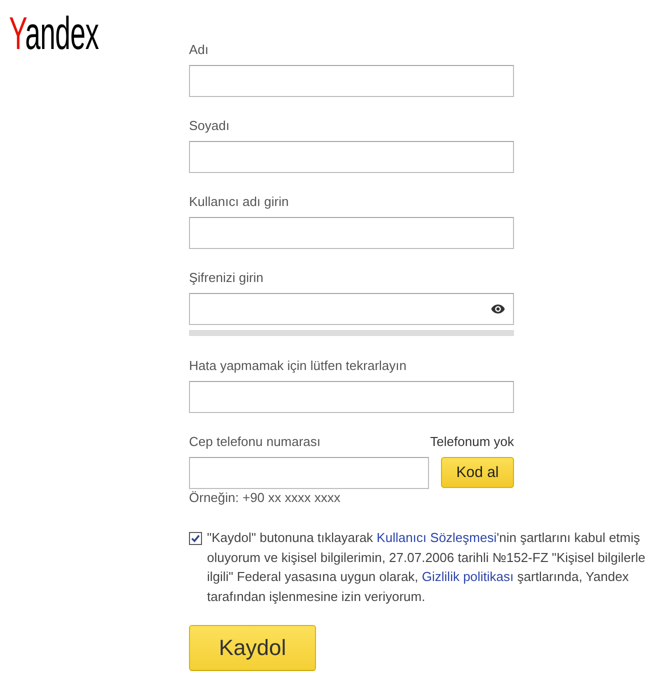  What do you see at coordinates (209, 126) in the screenshot?
I see `field-label: Soyadı` at bounding box center [209, 126].